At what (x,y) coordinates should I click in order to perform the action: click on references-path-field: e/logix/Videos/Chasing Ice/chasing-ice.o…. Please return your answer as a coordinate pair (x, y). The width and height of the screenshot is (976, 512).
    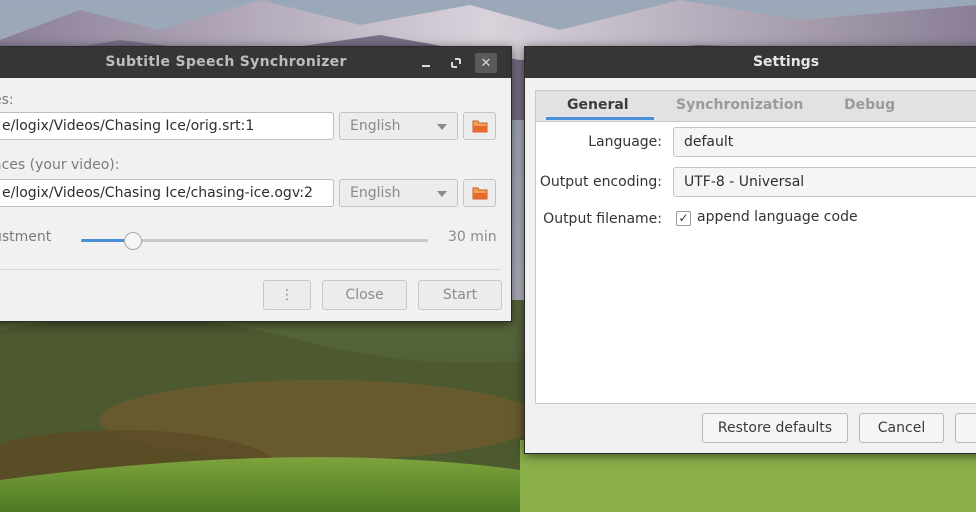
    Looking at the image, I should click on (167, 193).